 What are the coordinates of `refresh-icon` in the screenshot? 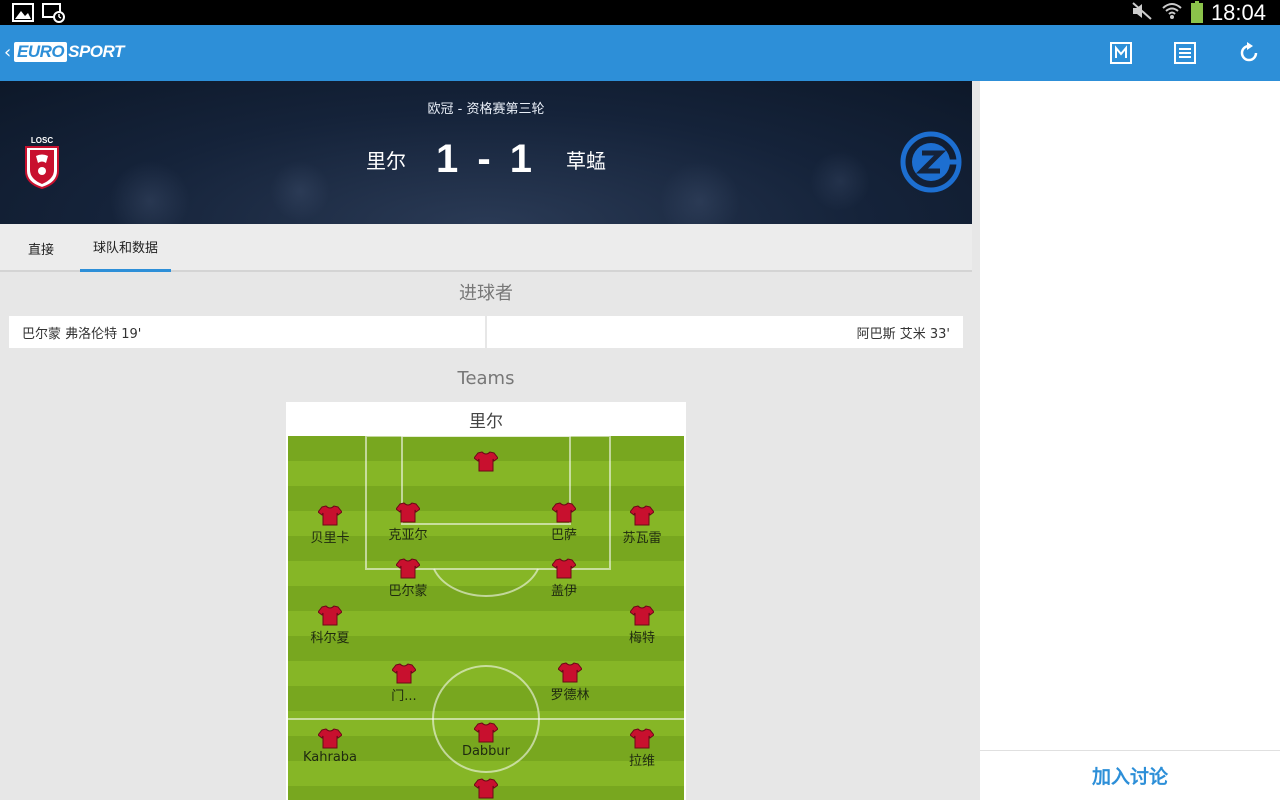 It's located at (1249, 52).